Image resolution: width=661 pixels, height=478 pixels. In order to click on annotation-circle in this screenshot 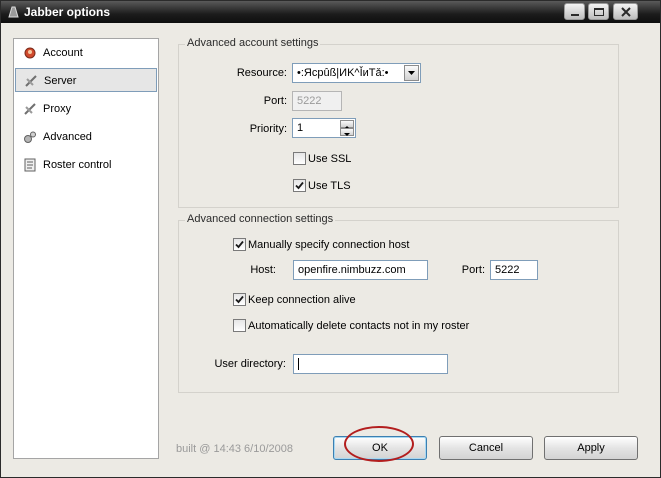, I will do `click(379, 444)`.